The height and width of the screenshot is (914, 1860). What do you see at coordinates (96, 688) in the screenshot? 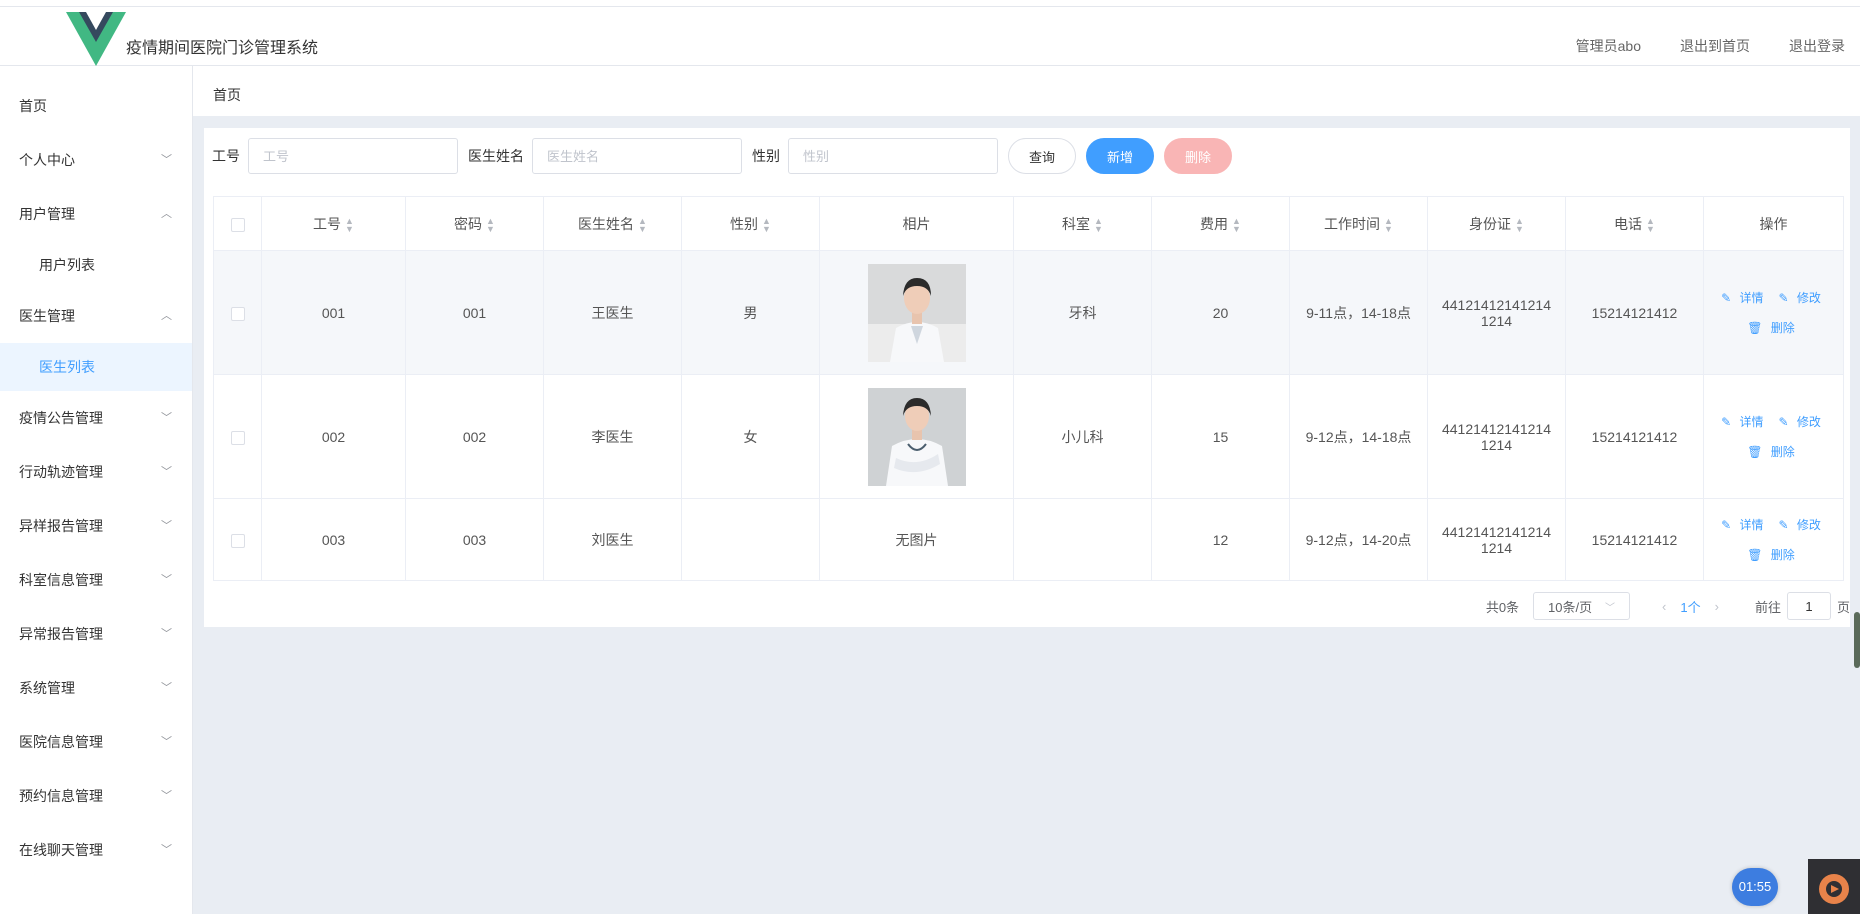
I see `sidebar-item-system: 系统管理 ﹀` at bounding box center [96, 688].